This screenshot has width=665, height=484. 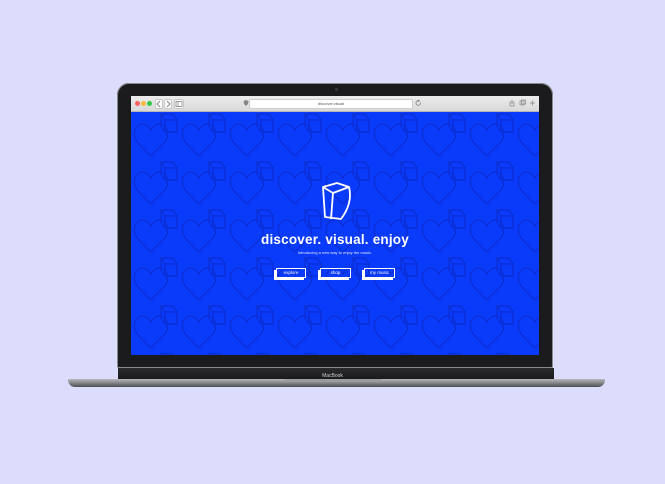 I want to click on forward-button, so click(x=168, y=104).